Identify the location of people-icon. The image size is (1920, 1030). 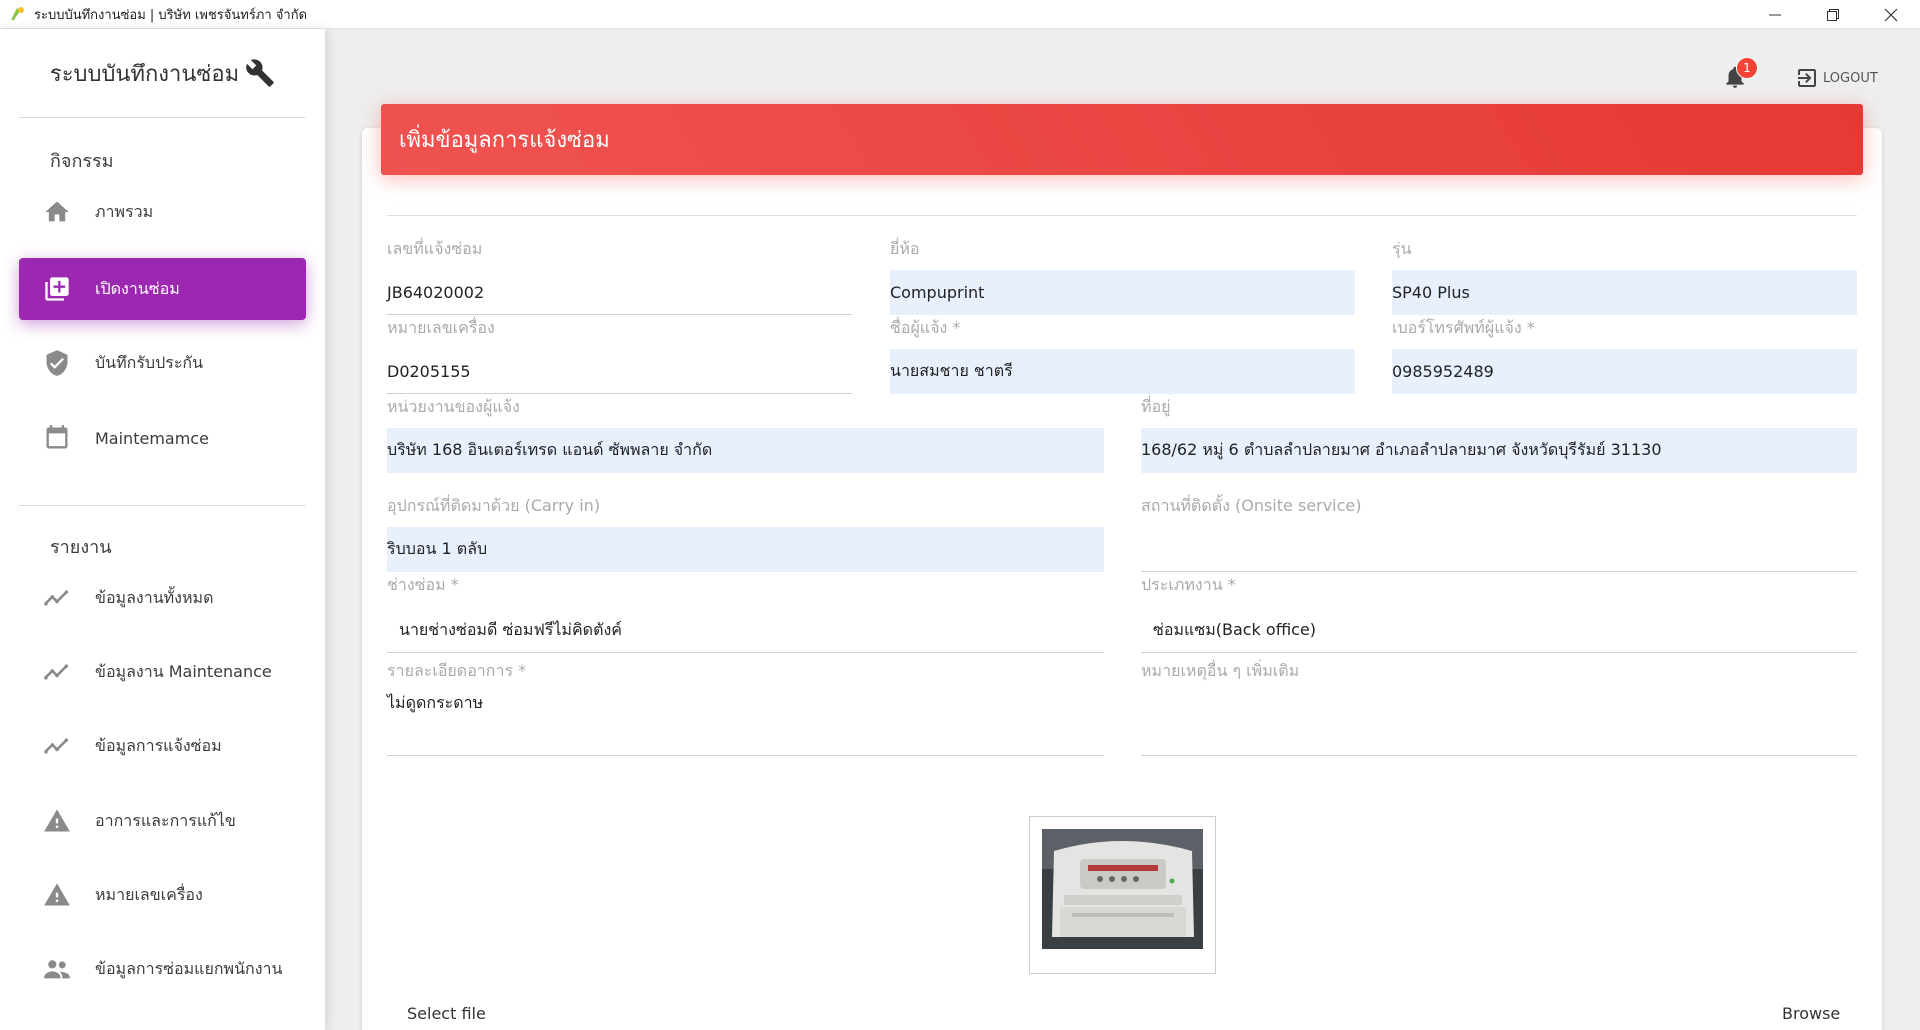
(57, 969).